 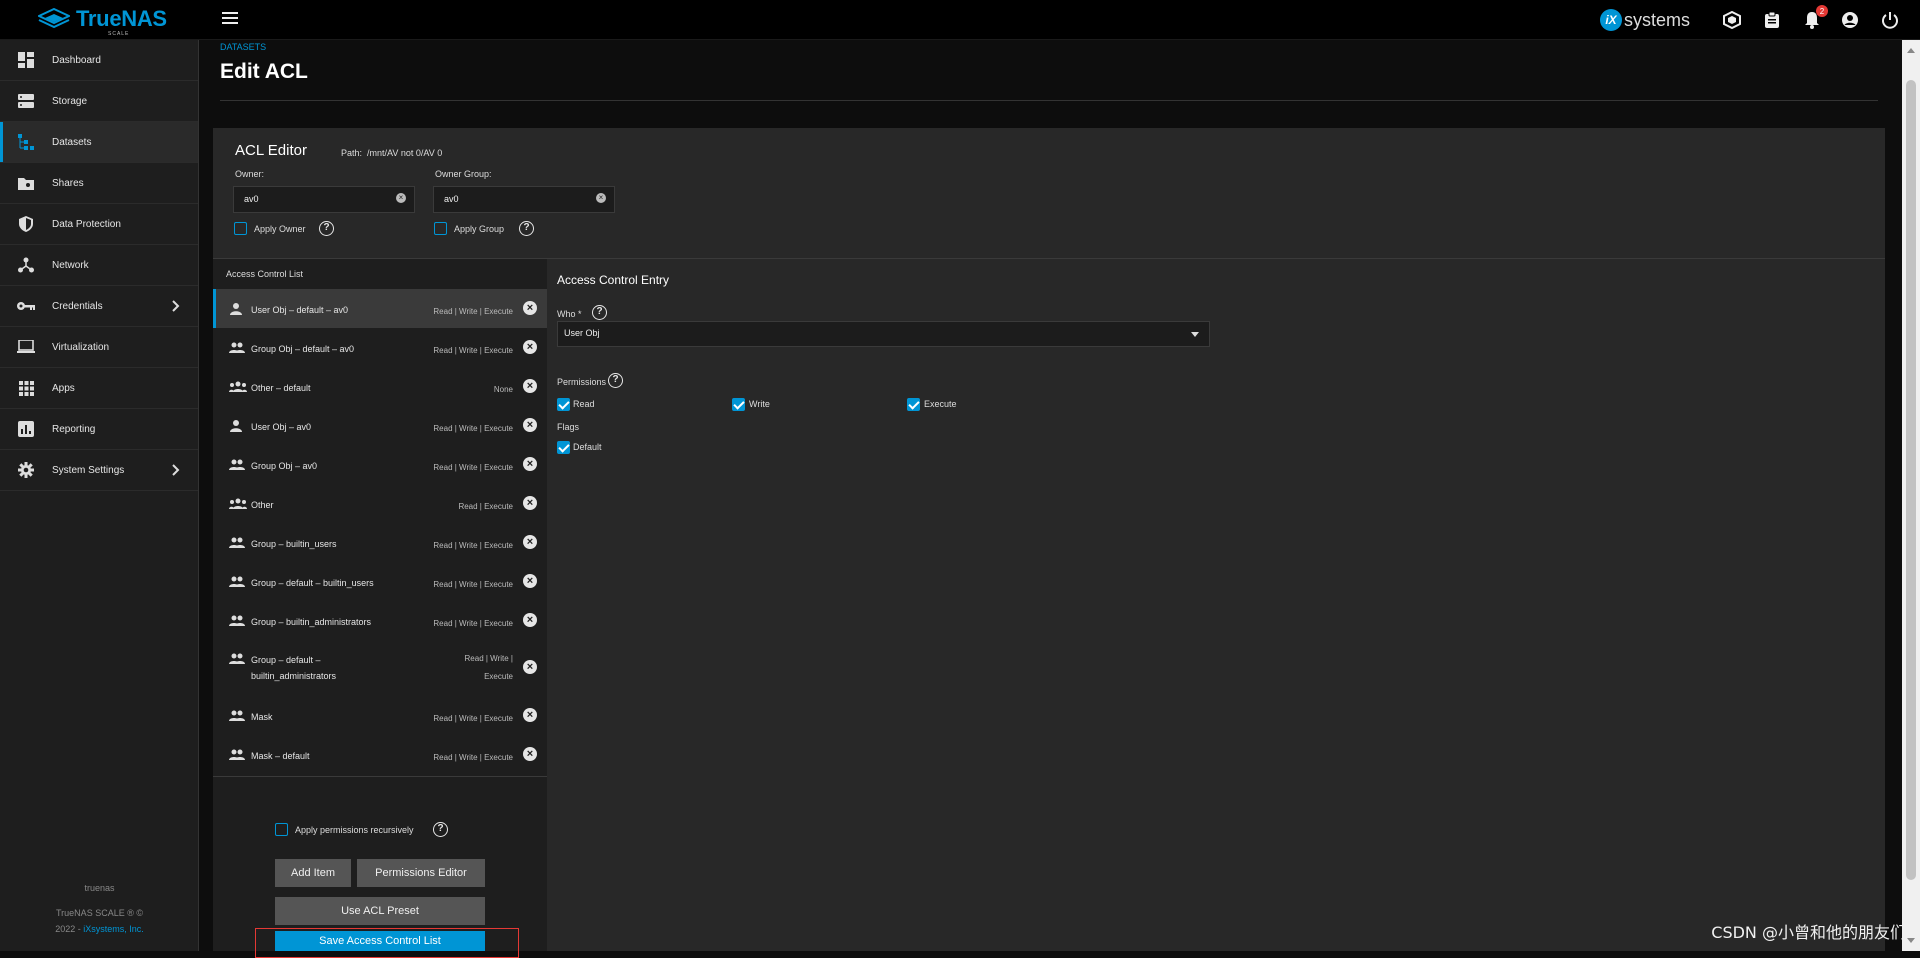 What do you see at coordinates (380, 941) in the screenshot?
I see `save-acl-button: Save Access Control List` at bounding box center [380, 941].